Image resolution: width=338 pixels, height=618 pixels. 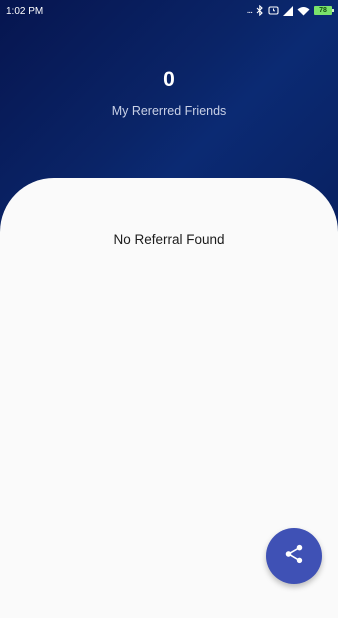 What do you see at coordinates (169, 11) in the screenshot?
I see `status-bar: 1:02 PM ... 78` at bounding box center [169, 11].